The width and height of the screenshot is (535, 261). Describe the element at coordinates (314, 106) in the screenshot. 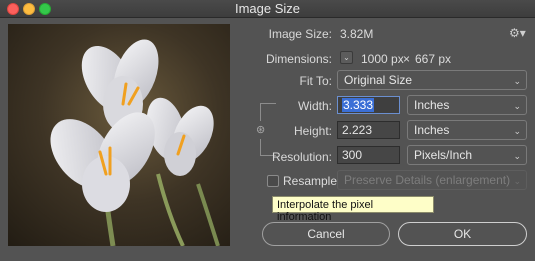

I see `width-label: Width:` at that location.